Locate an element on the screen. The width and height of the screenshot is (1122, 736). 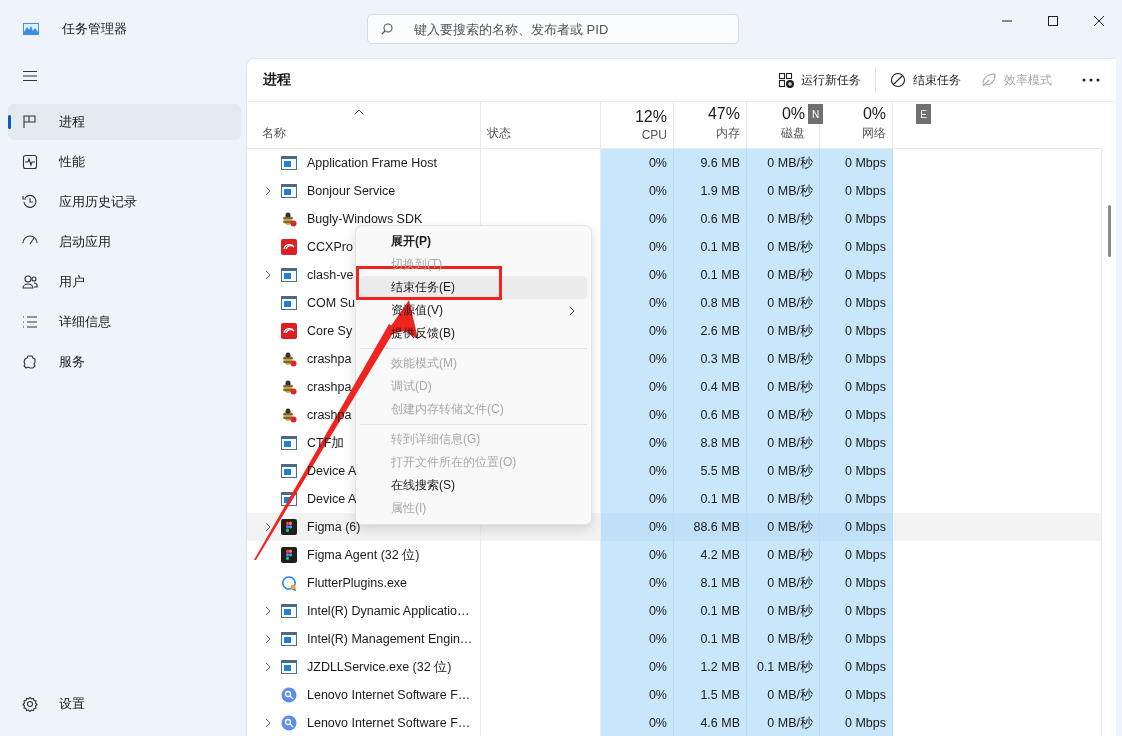
sidebar-item: 应用历史记录 is located at coordinates (124, 202).